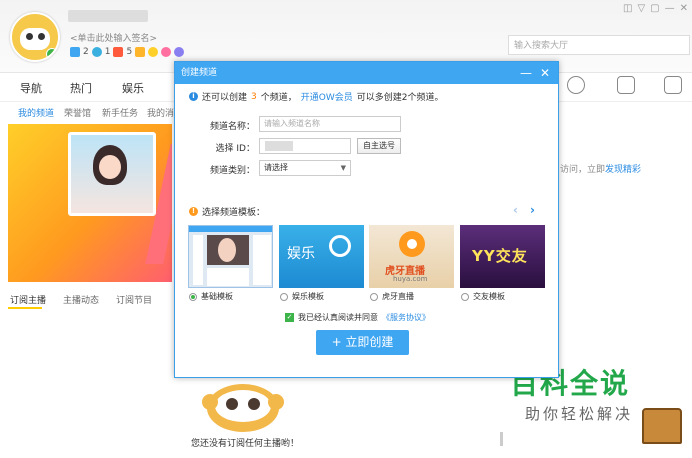 Image resolution: width=692 pixels, height=458 pixels. Describe the element at coordinates (112, 174) in the screenshot. I see `banner-photo` at that location.